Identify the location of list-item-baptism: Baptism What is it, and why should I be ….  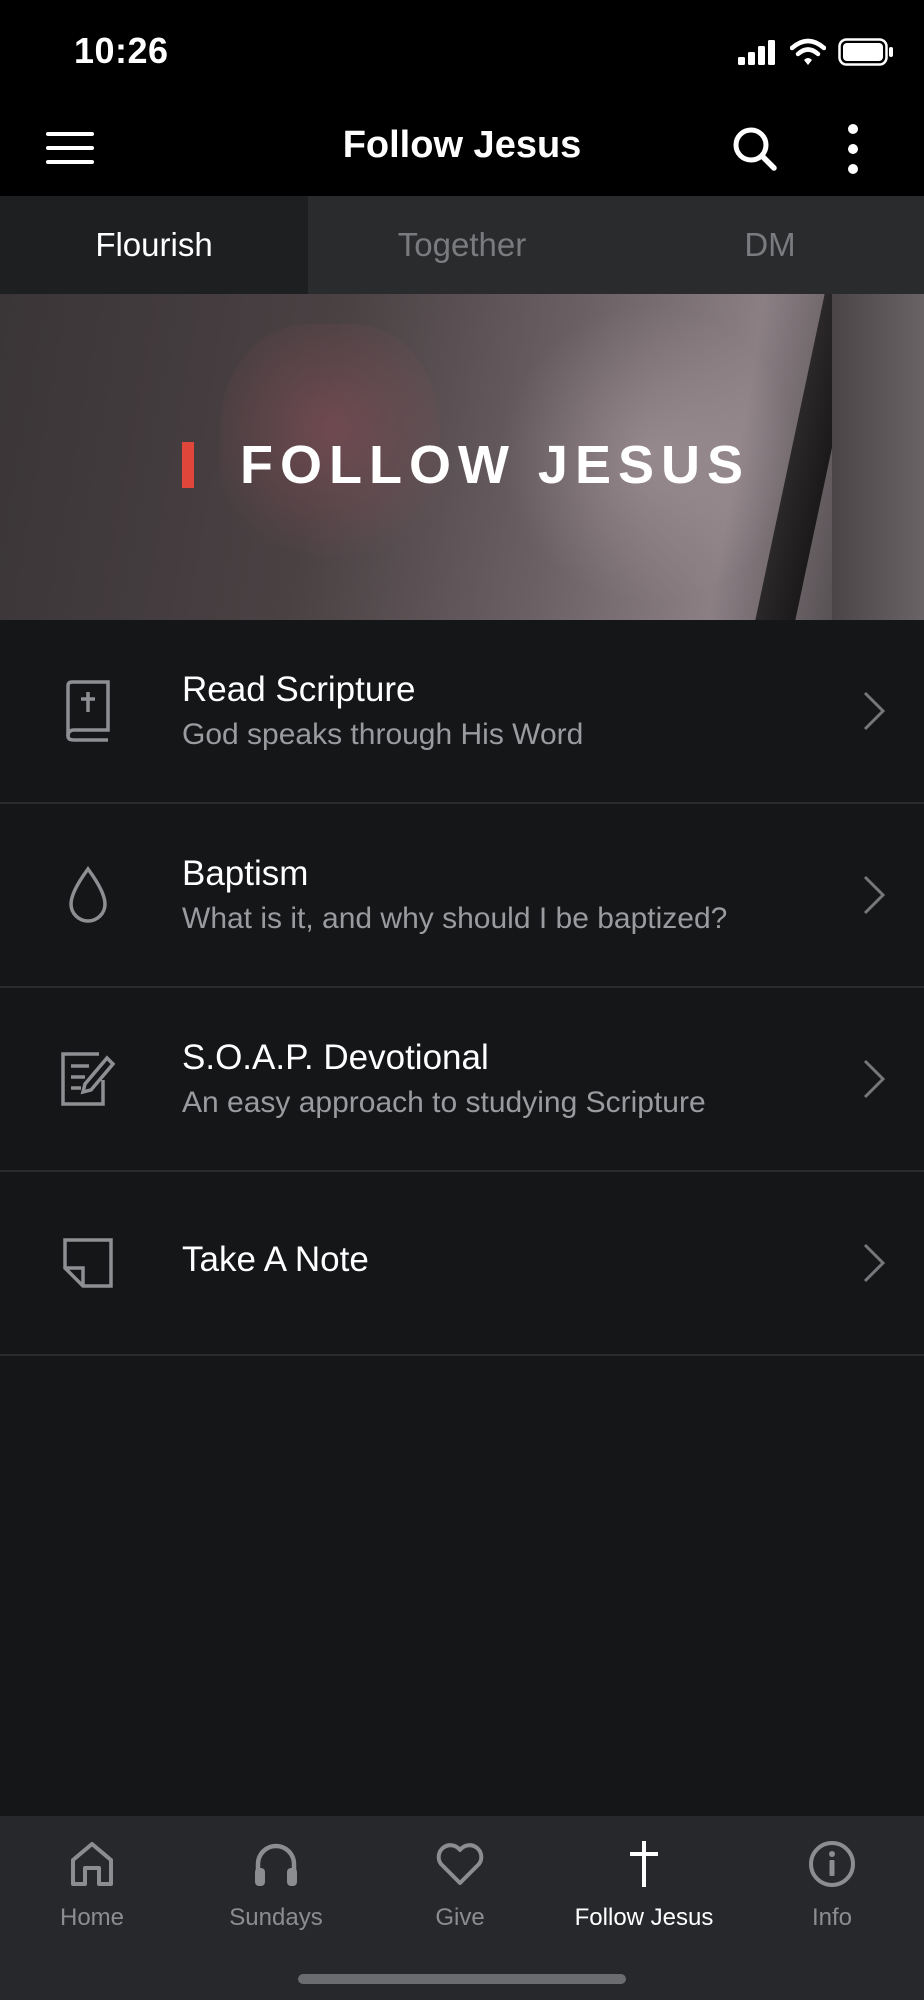
(462, 896).